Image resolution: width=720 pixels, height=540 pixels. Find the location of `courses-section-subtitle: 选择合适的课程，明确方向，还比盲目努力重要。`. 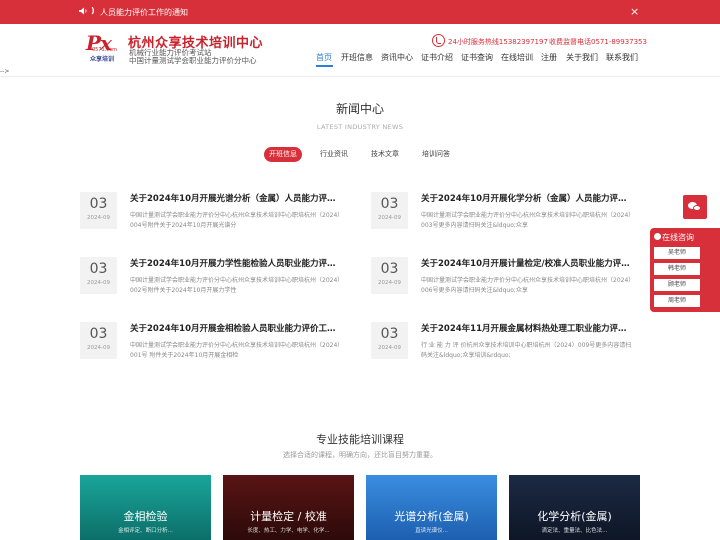

courses-section-subtitle: 选择合适的课程，明确方向，还比盲目努力重要。 is located at coordinates (360, 455).